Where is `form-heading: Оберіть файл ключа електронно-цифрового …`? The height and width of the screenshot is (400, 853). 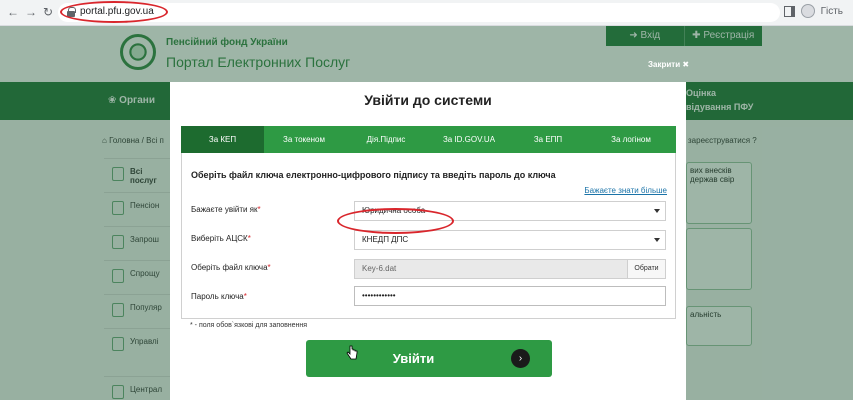
form-heading: Оберіть файл ключа електронно-цифрового … is located at coordinates (373, 175).